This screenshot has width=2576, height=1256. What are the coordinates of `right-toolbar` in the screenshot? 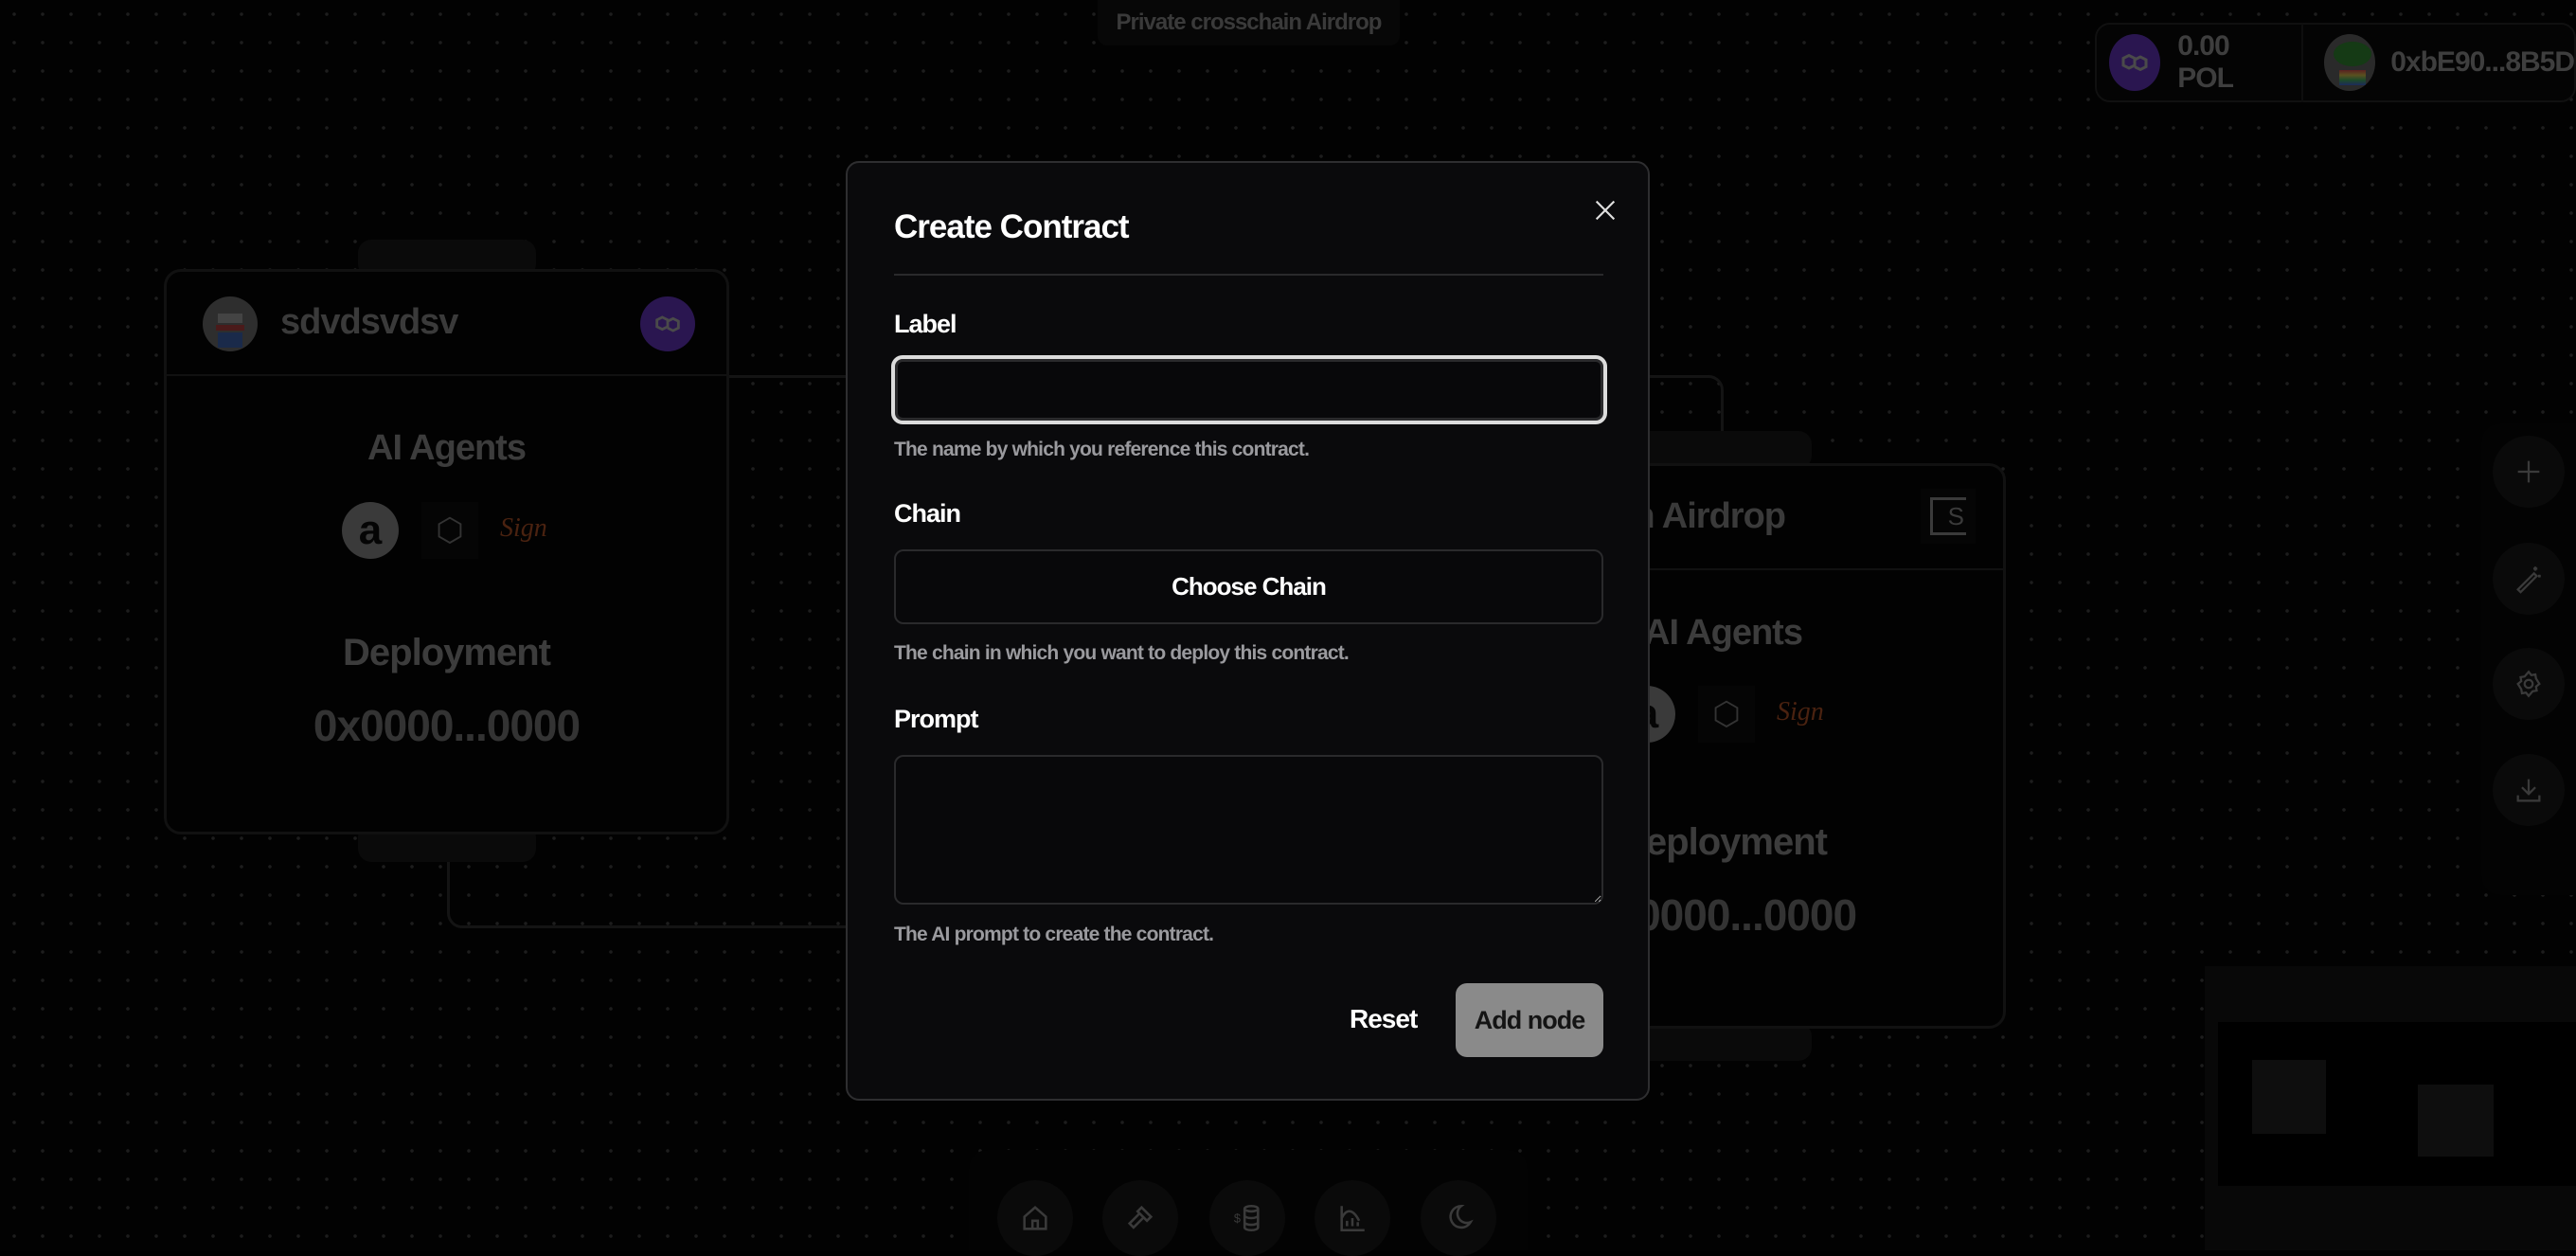 It's located at (2528, 659).